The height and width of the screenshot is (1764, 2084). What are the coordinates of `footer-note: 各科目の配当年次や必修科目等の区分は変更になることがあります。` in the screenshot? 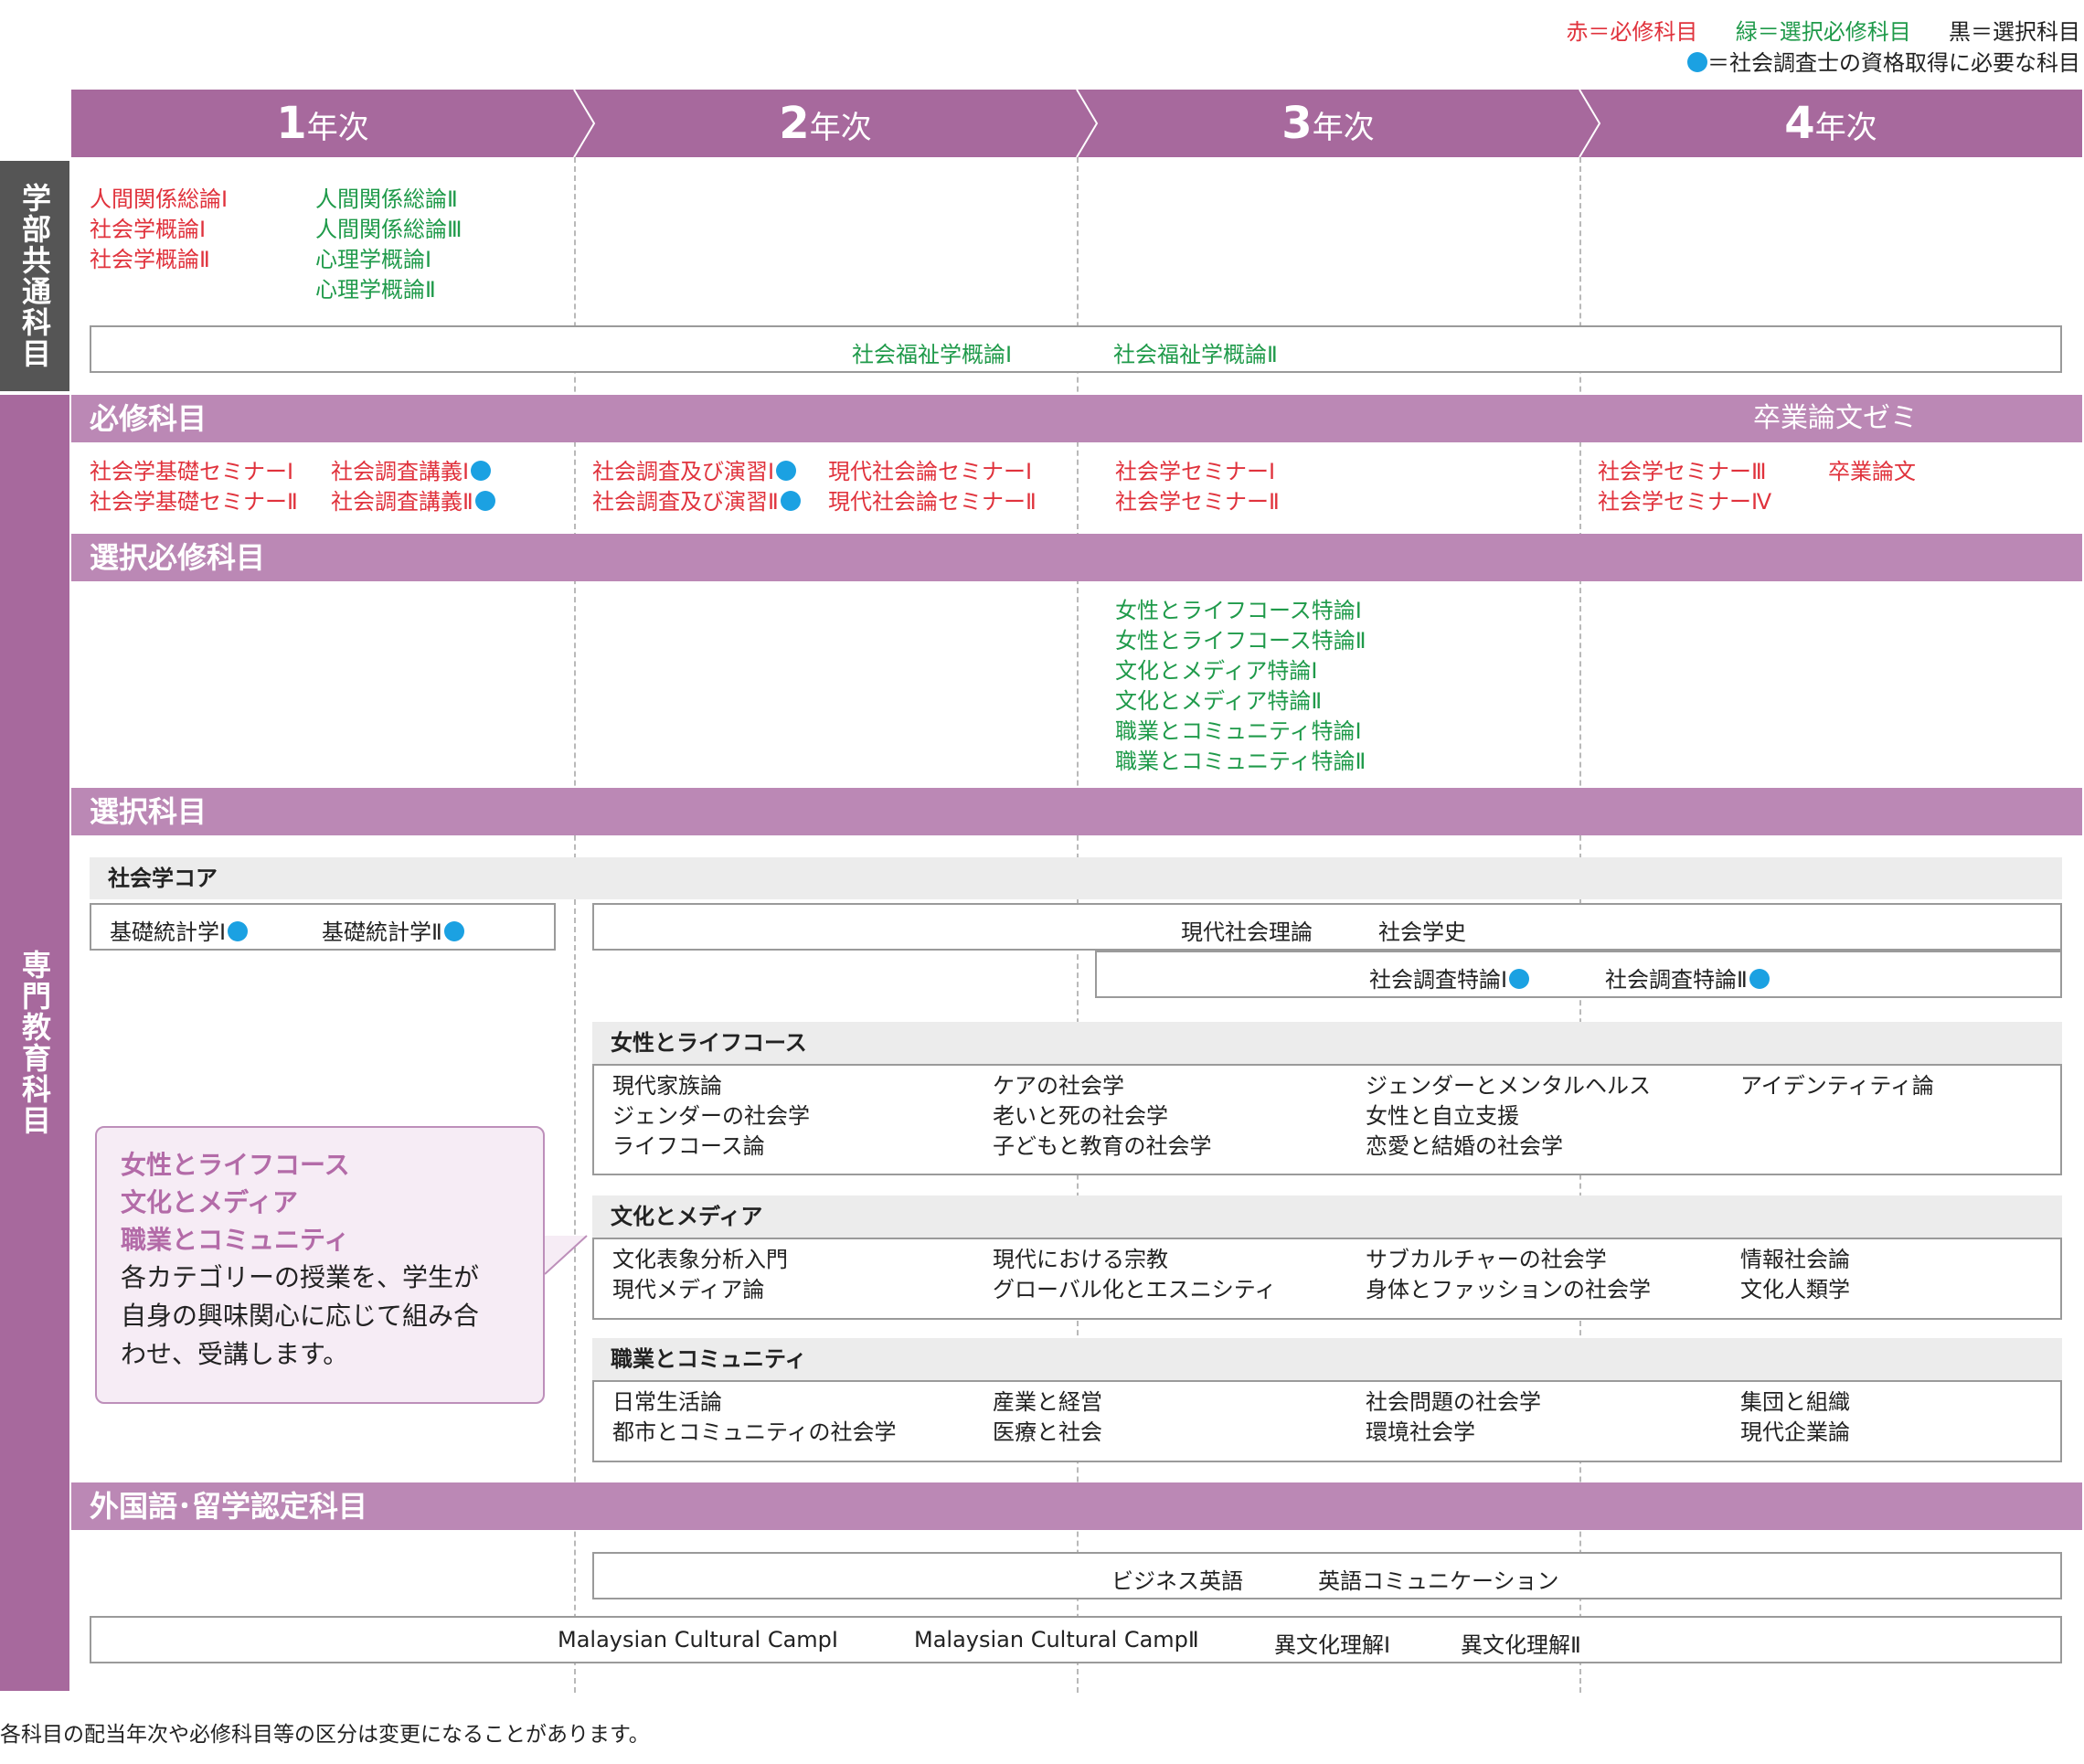 It's located at (325, 1735).